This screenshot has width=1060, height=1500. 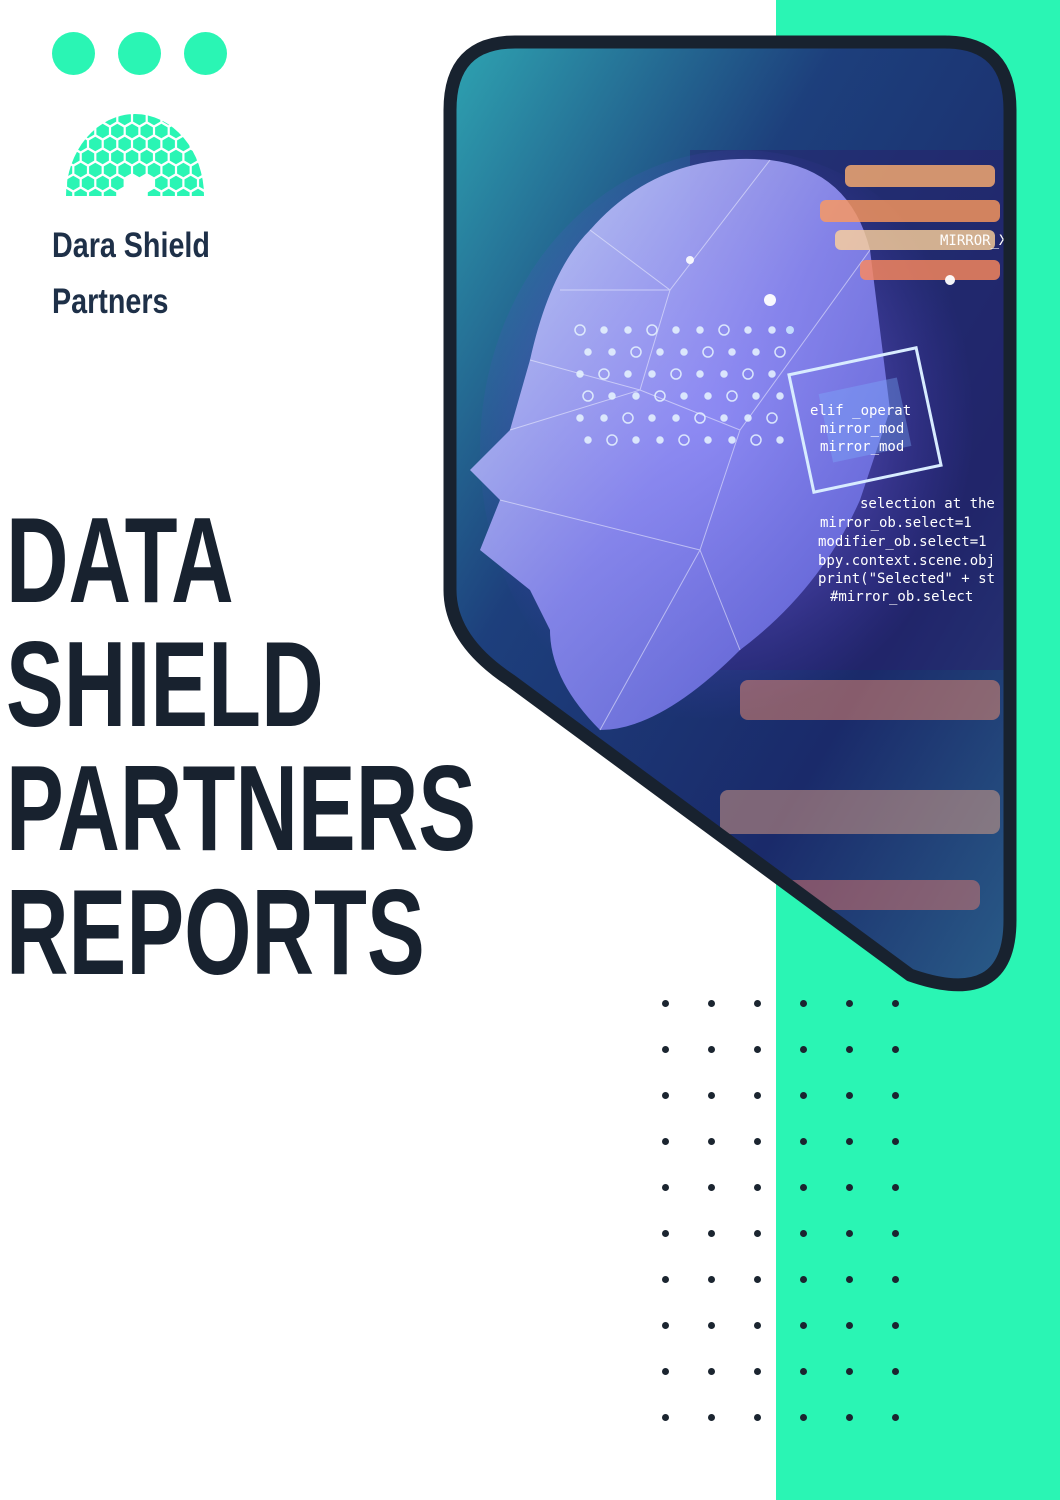 I want to click on title-line-4: REPORTS, so click(x=215, y=932).